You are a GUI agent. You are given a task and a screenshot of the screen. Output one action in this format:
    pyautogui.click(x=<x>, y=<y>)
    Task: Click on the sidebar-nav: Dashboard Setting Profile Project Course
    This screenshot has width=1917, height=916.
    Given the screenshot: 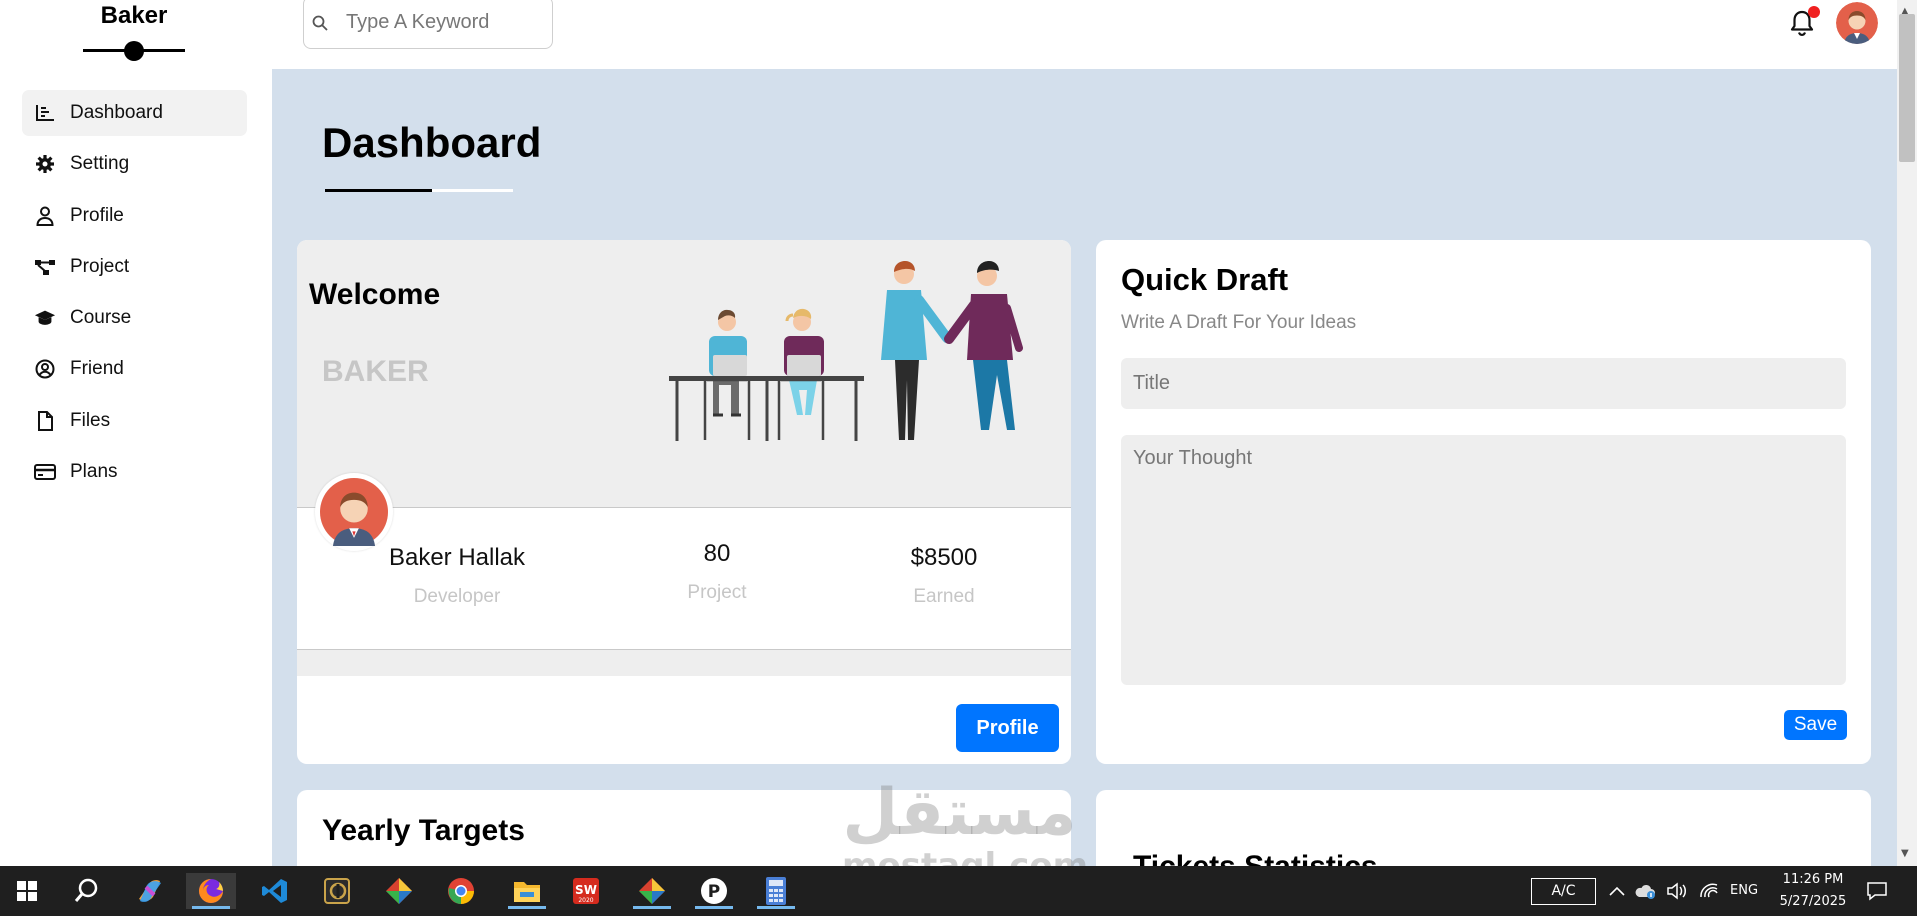 What is the action you would take?
    pyautogui.click(x=134, y=295)
    